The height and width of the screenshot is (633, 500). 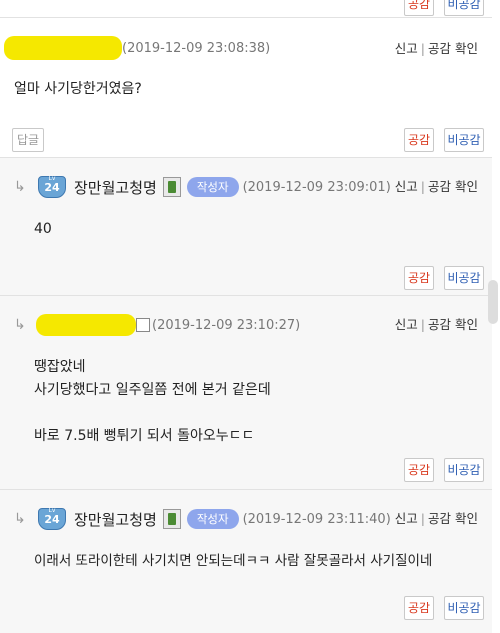 I want to click on comment-text-line: 바로 7.5배 뻥튀기 되서 돌아오누ㄷㄷ, so click(x=144, y=436).